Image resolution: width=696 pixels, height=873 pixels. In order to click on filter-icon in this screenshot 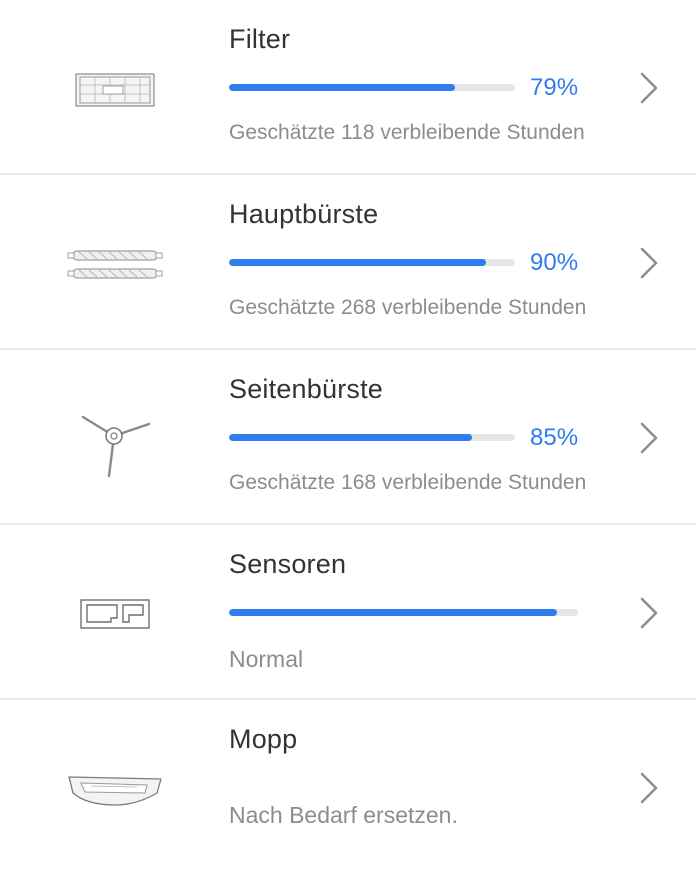, I will do `click(115, 90)`.